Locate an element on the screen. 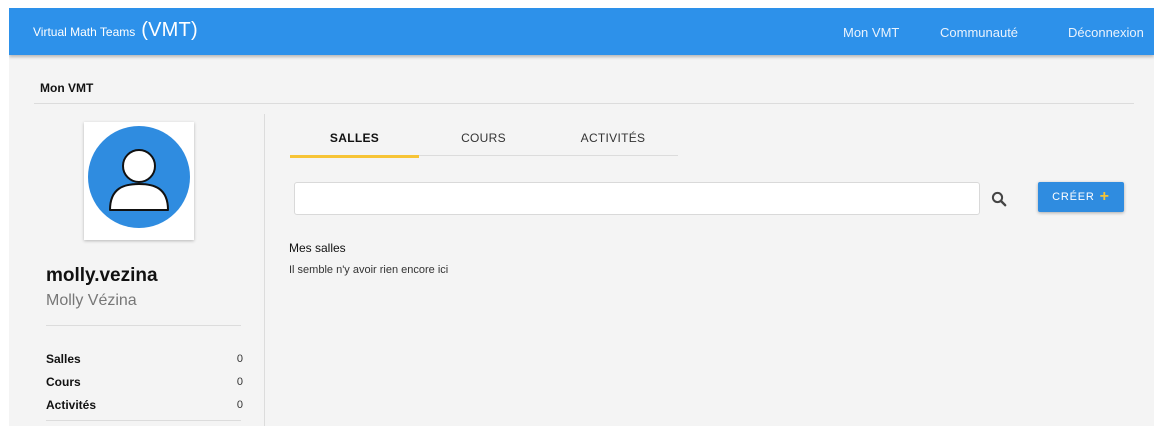  profile-stats: Salles 0 Cours 0 Activités 0 is located at coordinates (144, 381).